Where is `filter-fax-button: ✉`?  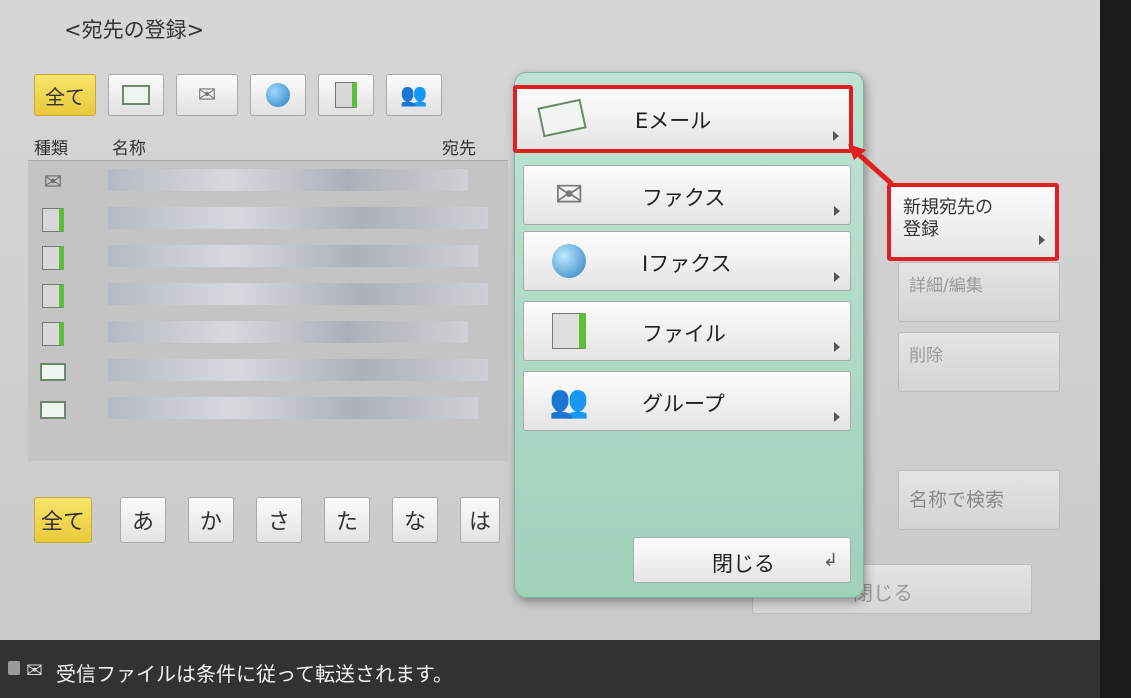 filter-fax-button: ✉ is located at coordinates (207, 95).